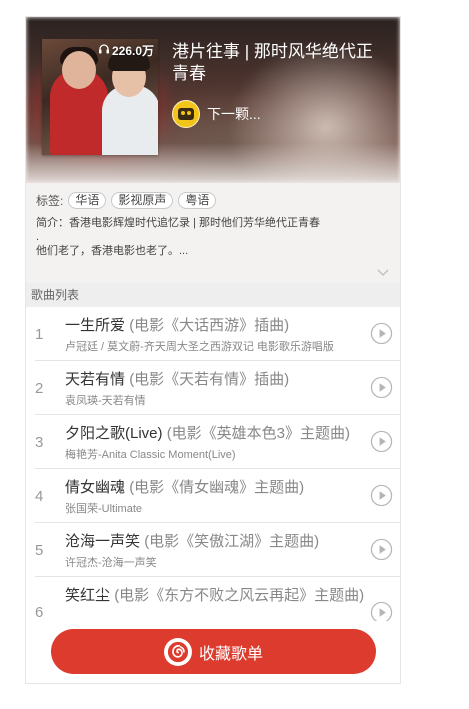 This screenshot has height=709, width=469. What do you see at coordinates (150, 455) in the screenshot?
I see `song-artist: 梅艳芳-Anita Classic Moment(Live)` at bounding box center [150, 455].